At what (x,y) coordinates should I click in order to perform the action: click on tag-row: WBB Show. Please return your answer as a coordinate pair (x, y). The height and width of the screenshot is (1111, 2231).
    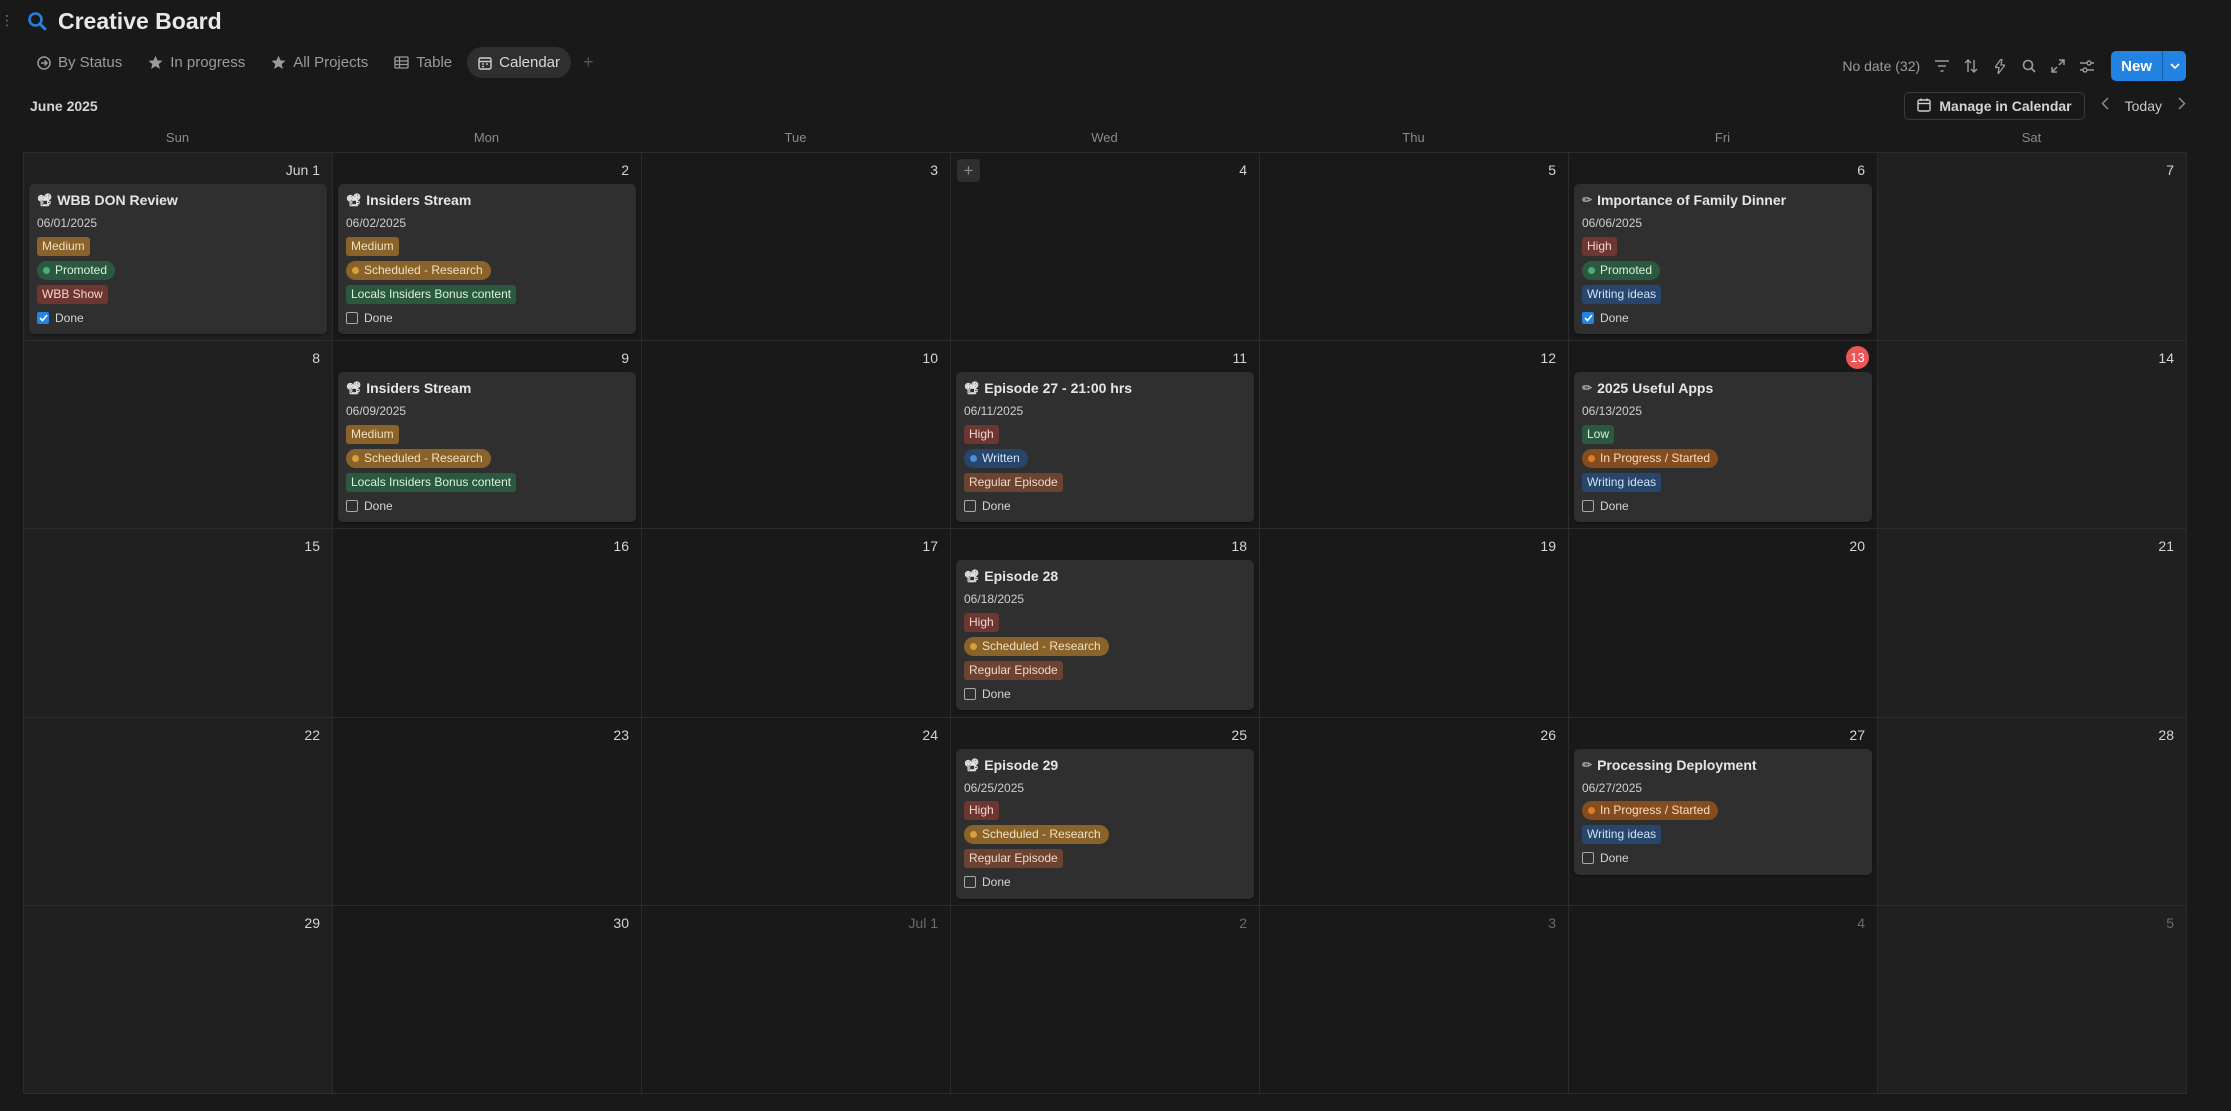
    Looking at the image, I should click on (178, 294).